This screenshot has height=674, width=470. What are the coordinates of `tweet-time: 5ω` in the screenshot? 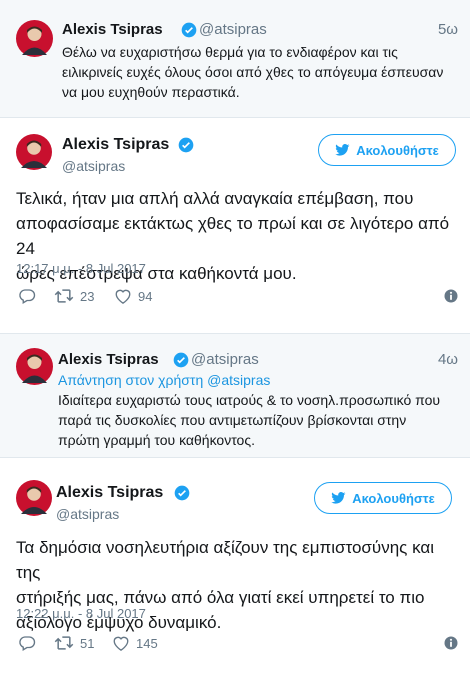 It's located at (448, 29).